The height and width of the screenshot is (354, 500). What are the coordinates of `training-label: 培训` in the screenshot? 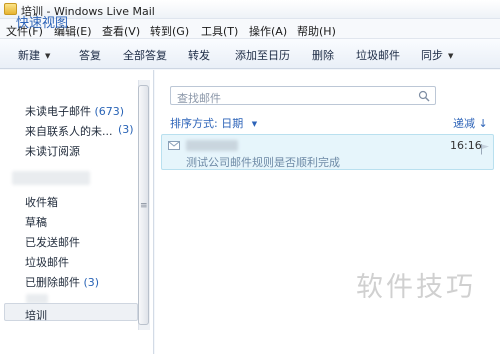 It's located at (36, 315).